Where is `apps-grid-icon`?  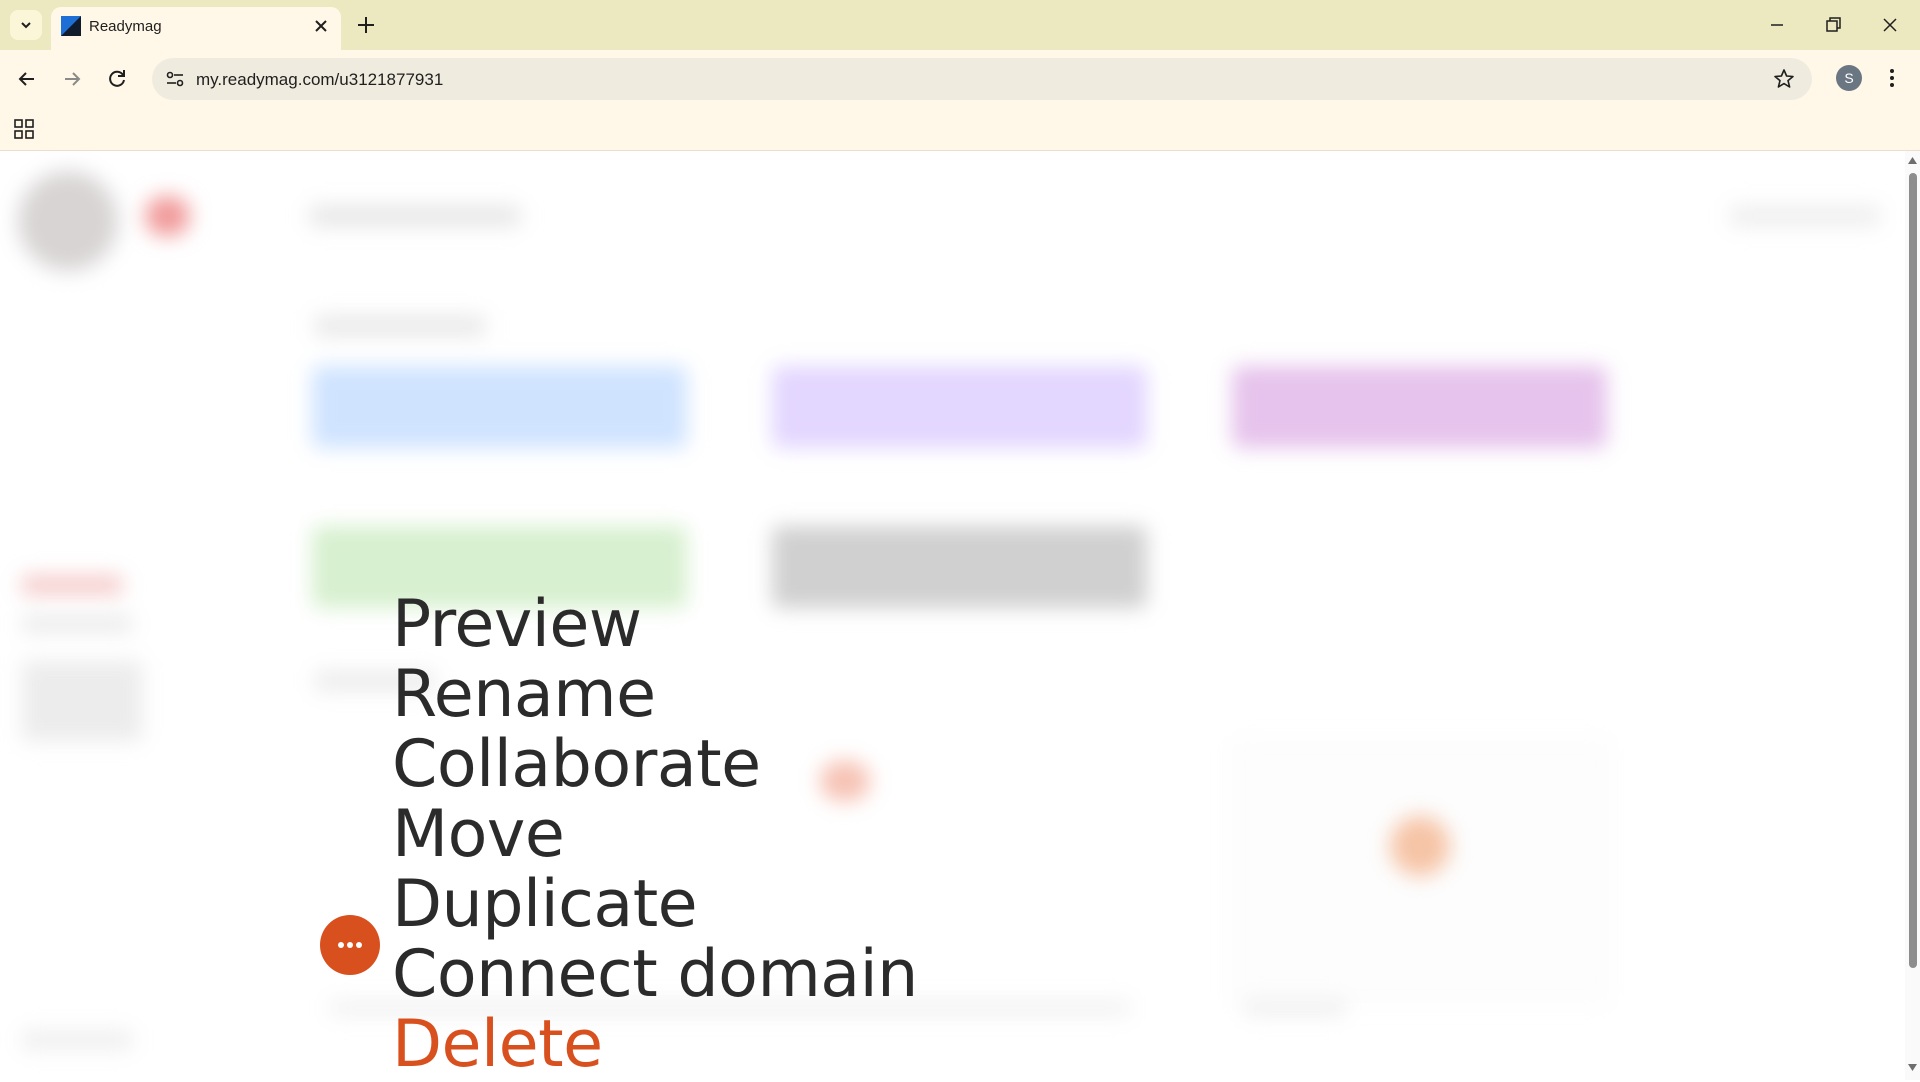 apps-grid-icon is located at coordinates (24, 129).